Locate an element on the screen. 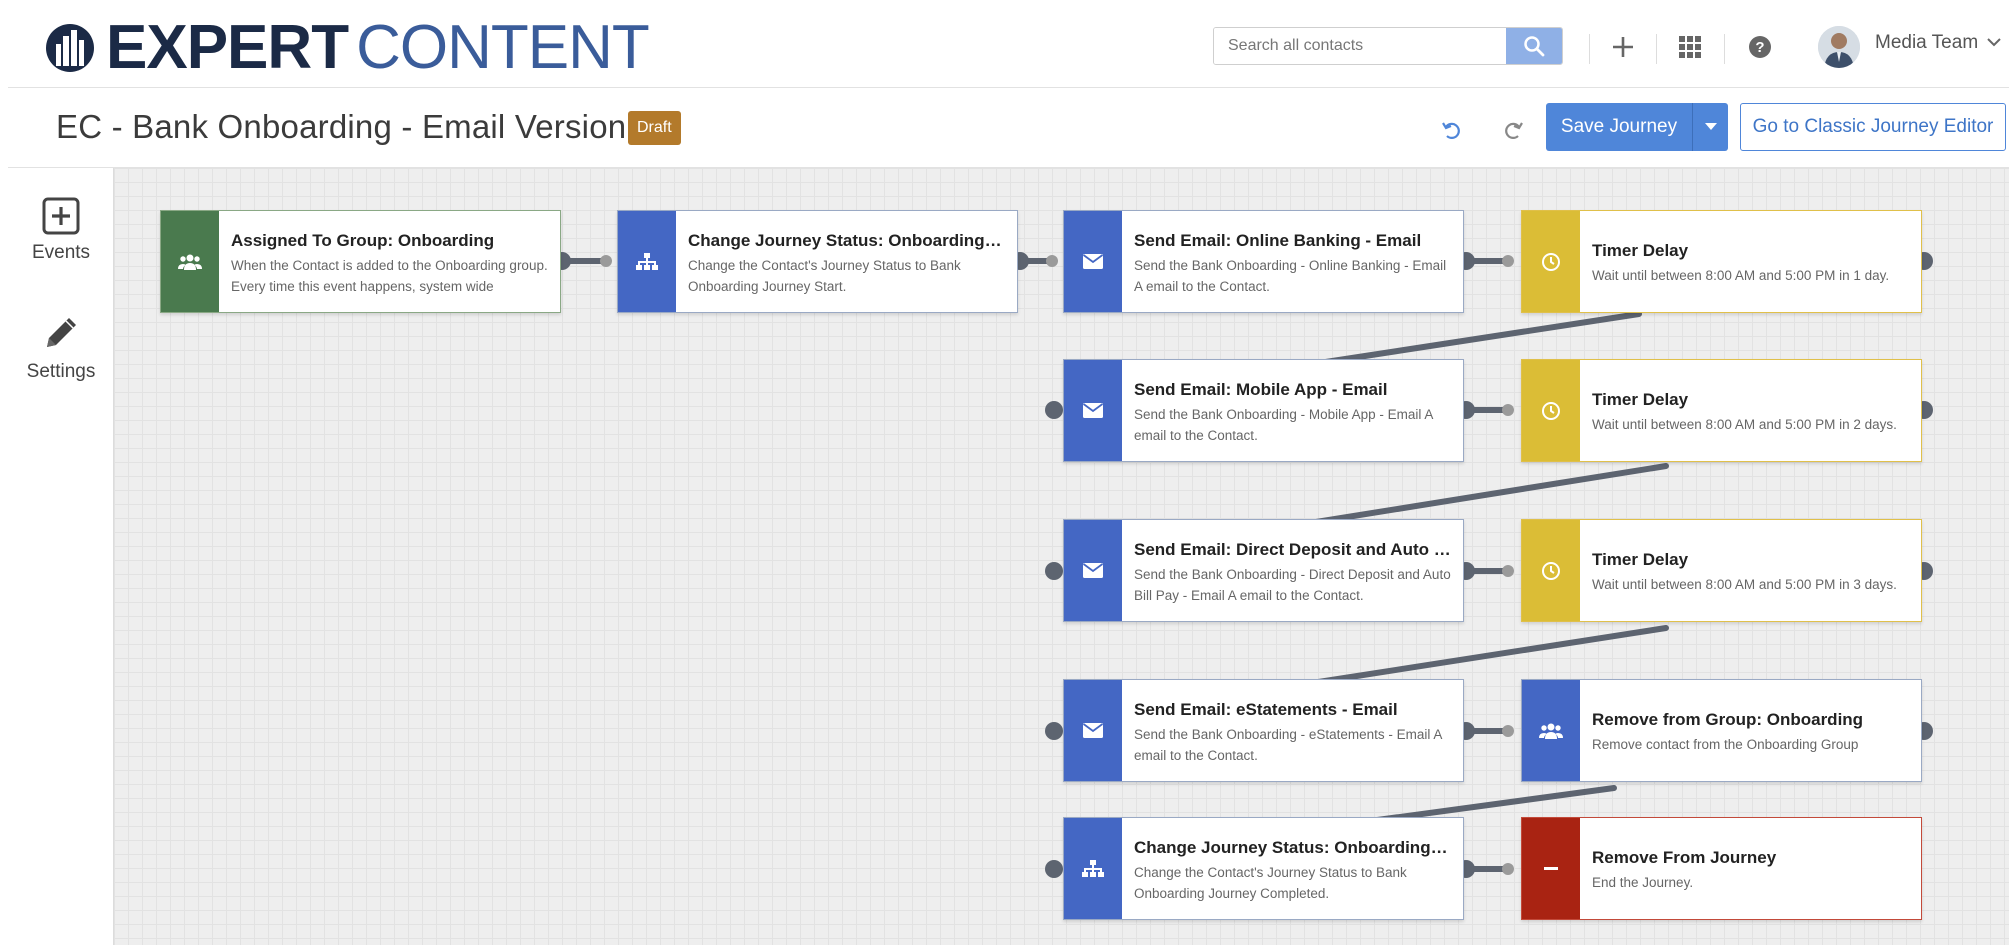 The image size is (2009, 945). classic-editor-button: Go to Classic Journey Editor is located at coordinates (1873, 127).